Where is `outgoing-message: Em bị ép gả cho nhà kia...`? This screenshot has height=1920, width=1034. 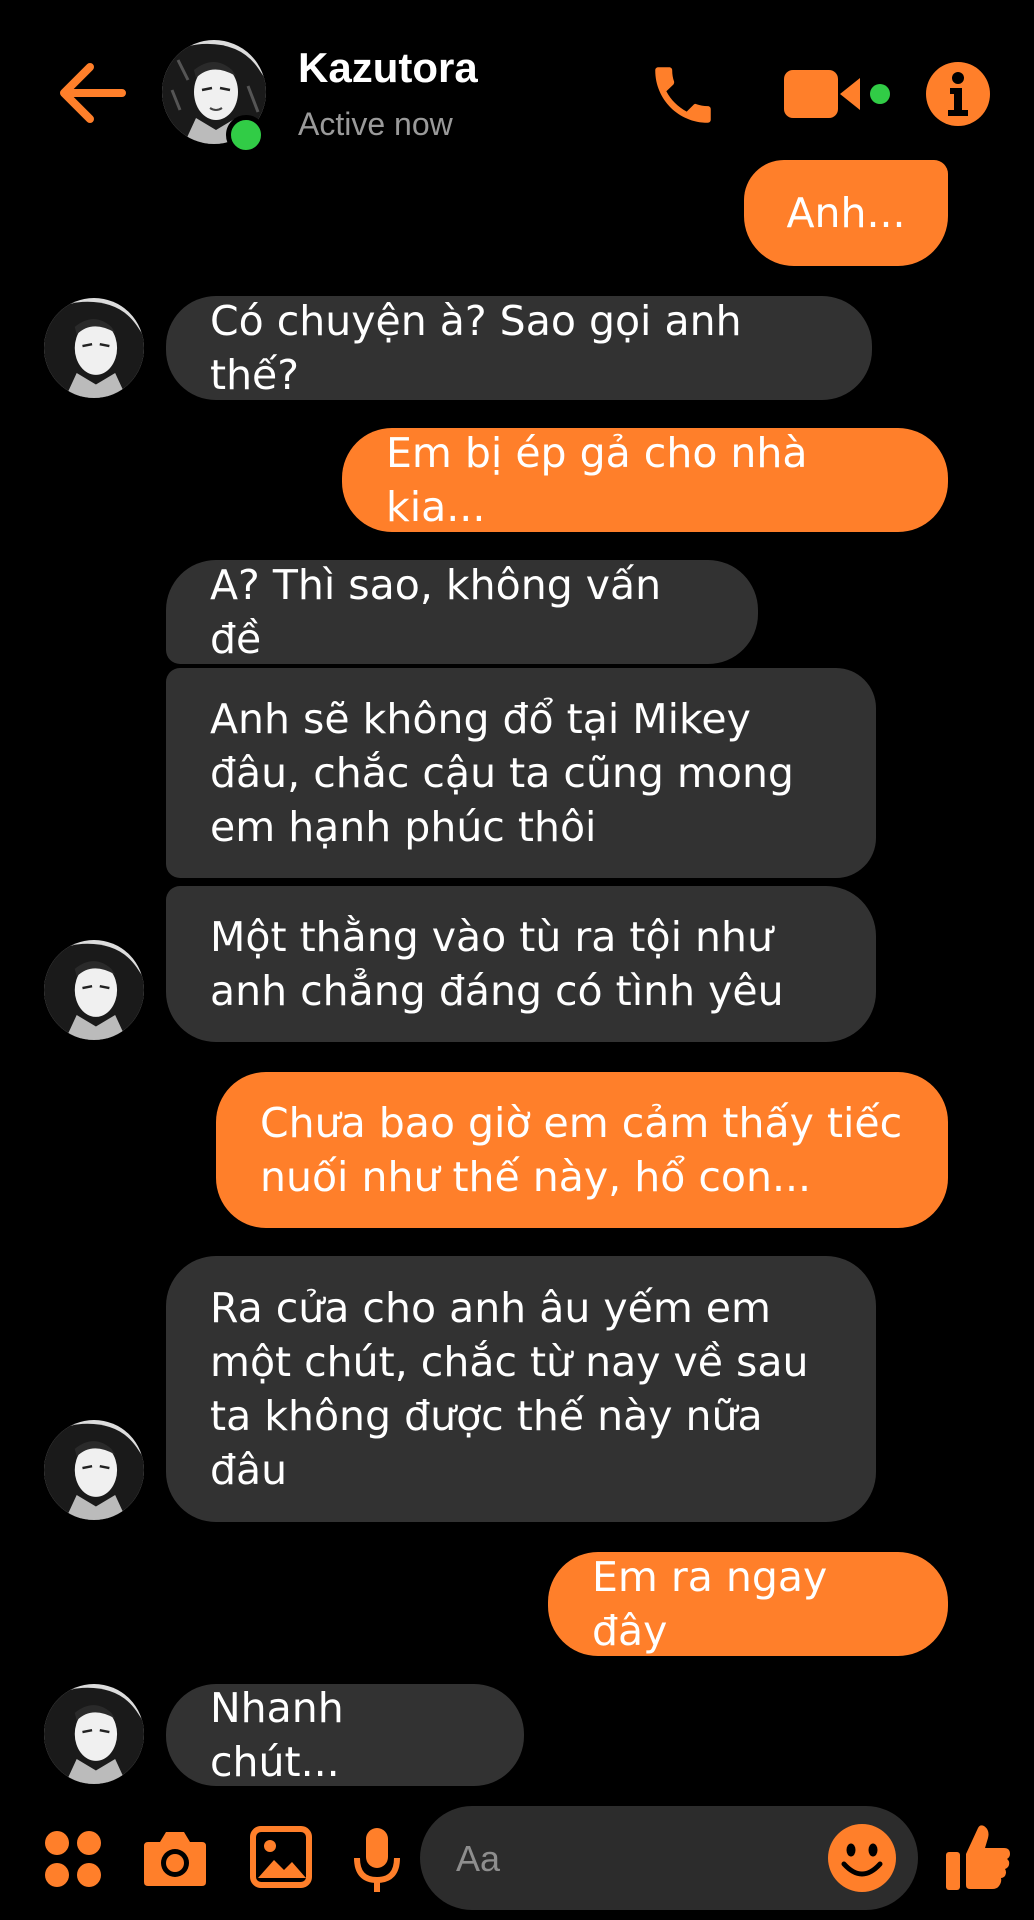 outgoing-message: Em bị ép gả cho nhà kia... is located at coordinates (645, 480).